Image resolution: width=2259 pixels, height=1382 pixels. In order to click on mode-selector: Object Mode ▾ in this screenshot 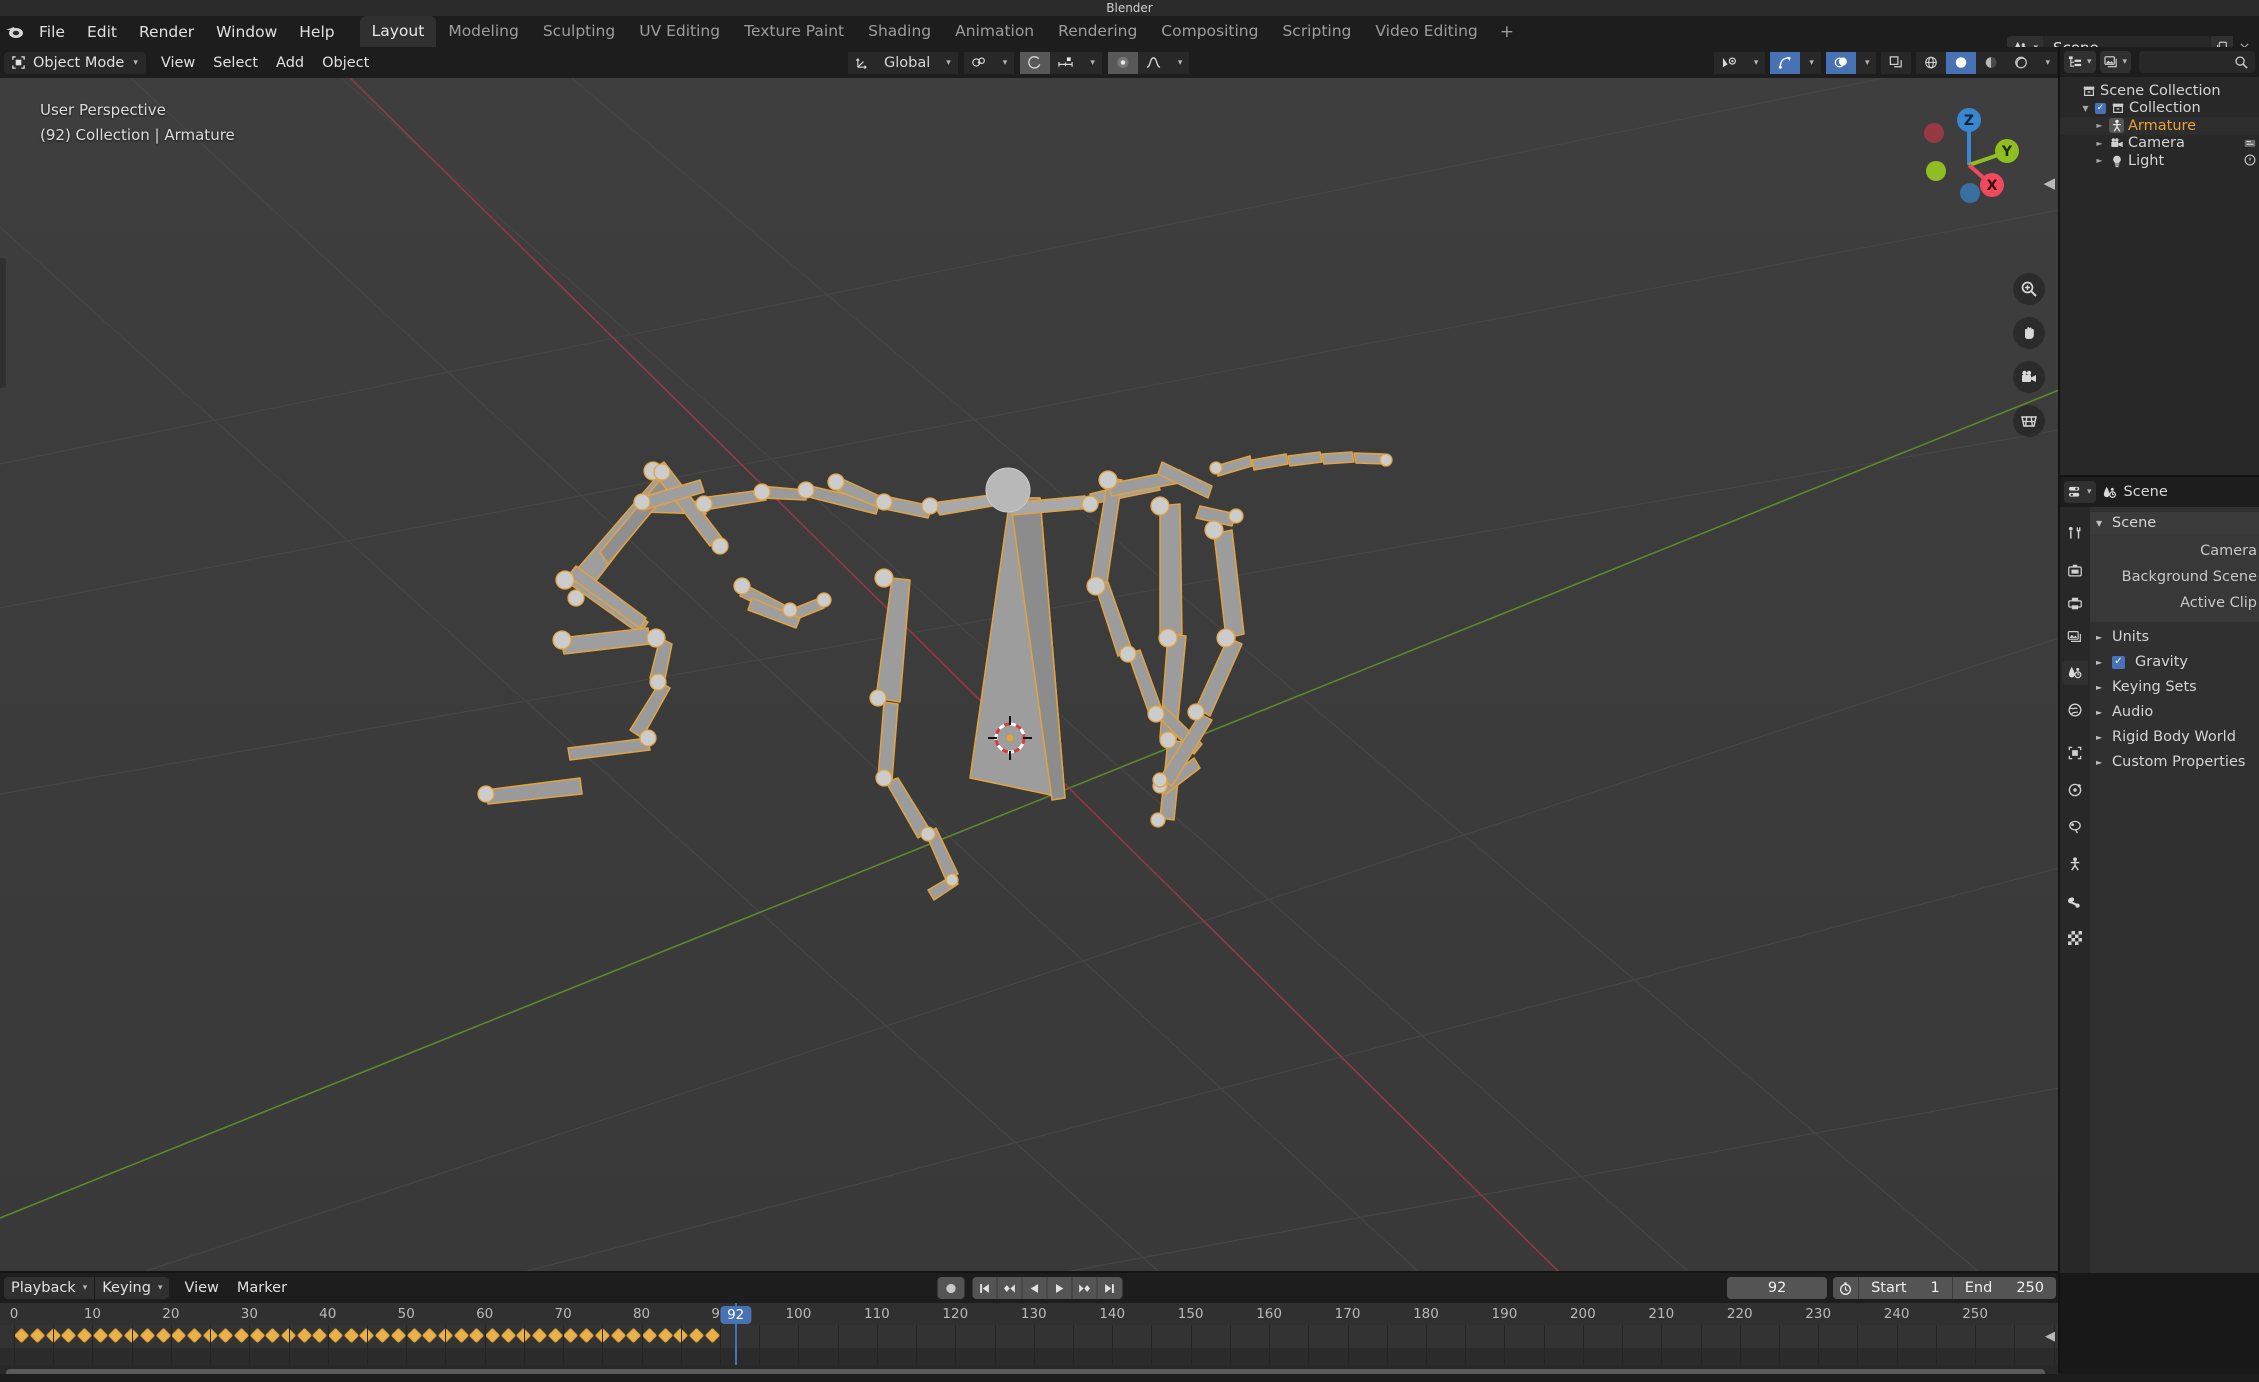, I will do `click(75, 62)`.